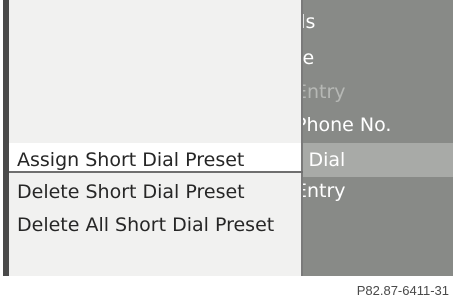  What do you see at coordinates (6, 138) in the screenshot?
I see `popup-left-bar` at bounding box center [6, 138].